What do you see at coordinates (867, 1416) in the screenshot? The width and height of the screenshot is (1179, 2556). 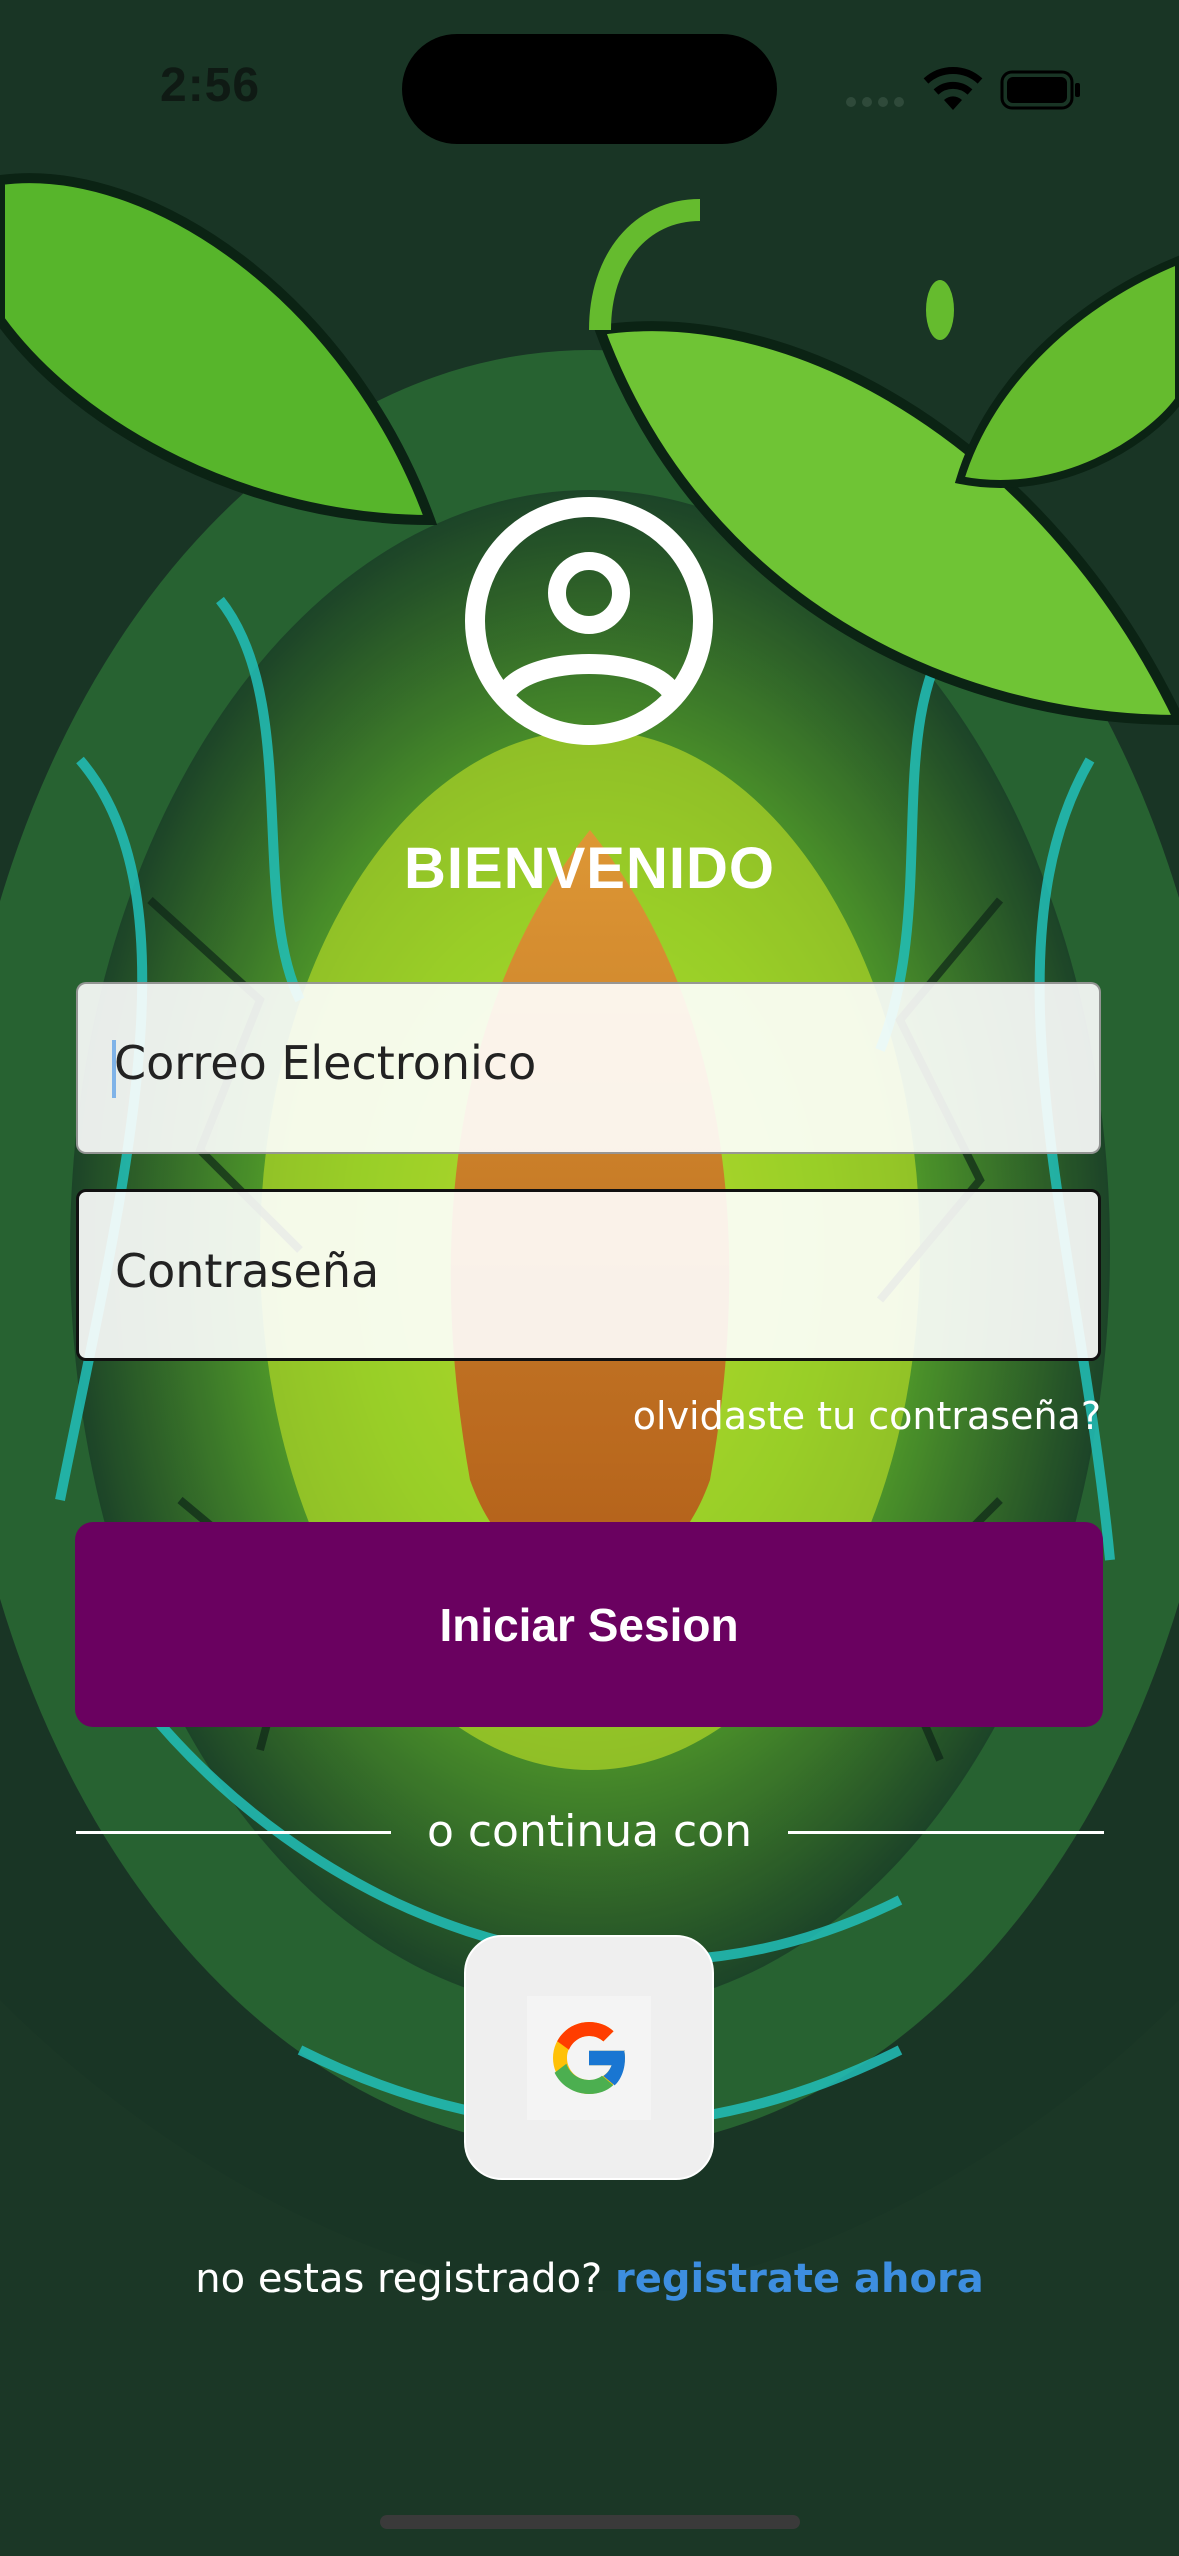 I see `forgot-password-link: olvidaste tu contraseña?` at bounding box center [867, 1416].